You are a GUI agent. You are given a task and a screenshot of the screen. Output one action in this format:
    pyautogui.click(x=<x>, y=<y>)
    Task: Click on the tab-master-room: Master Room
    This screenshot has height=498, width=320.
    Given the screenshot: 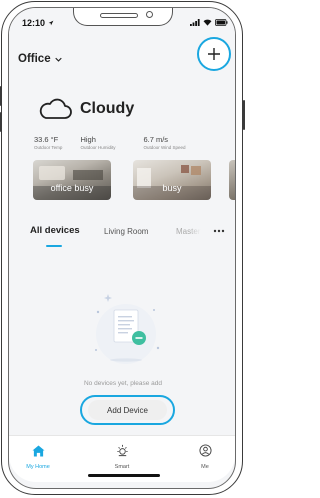 What is the action you would take?
    pyautogui.click(x=188, y=231)
    